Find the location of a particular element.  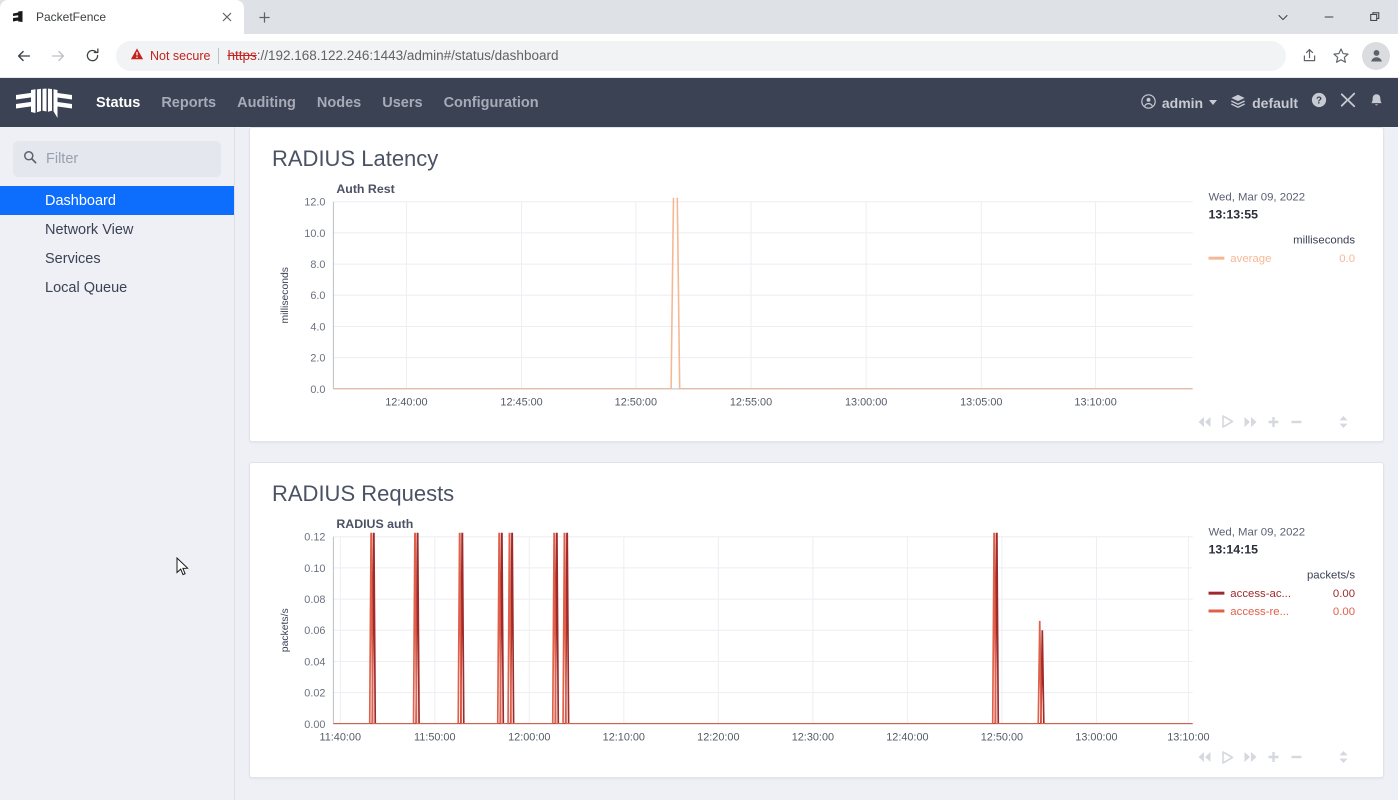

arrow-right-icon is located at coordinates (58, 56).